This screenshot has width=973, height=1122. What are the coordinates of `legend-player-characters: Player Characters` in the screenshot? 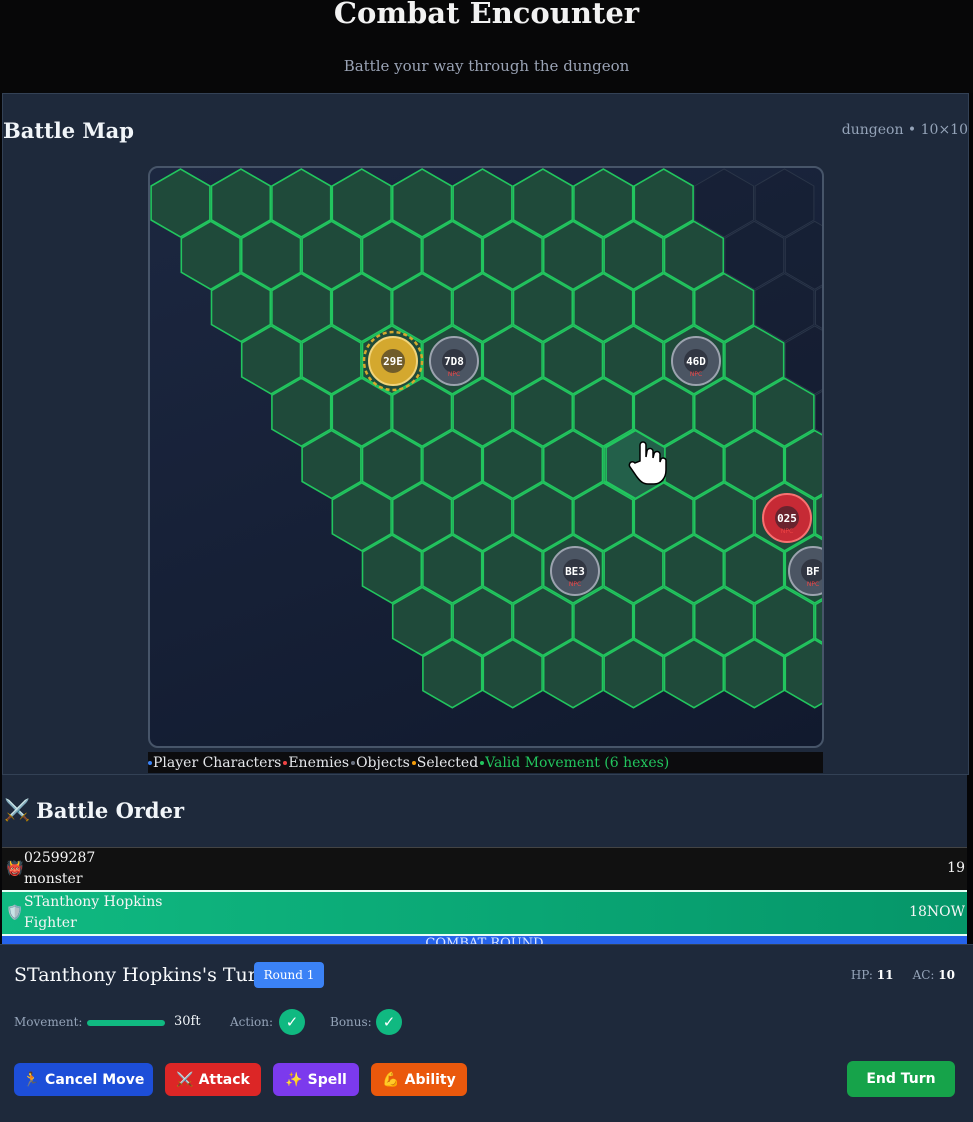 It's located at (214, 763).